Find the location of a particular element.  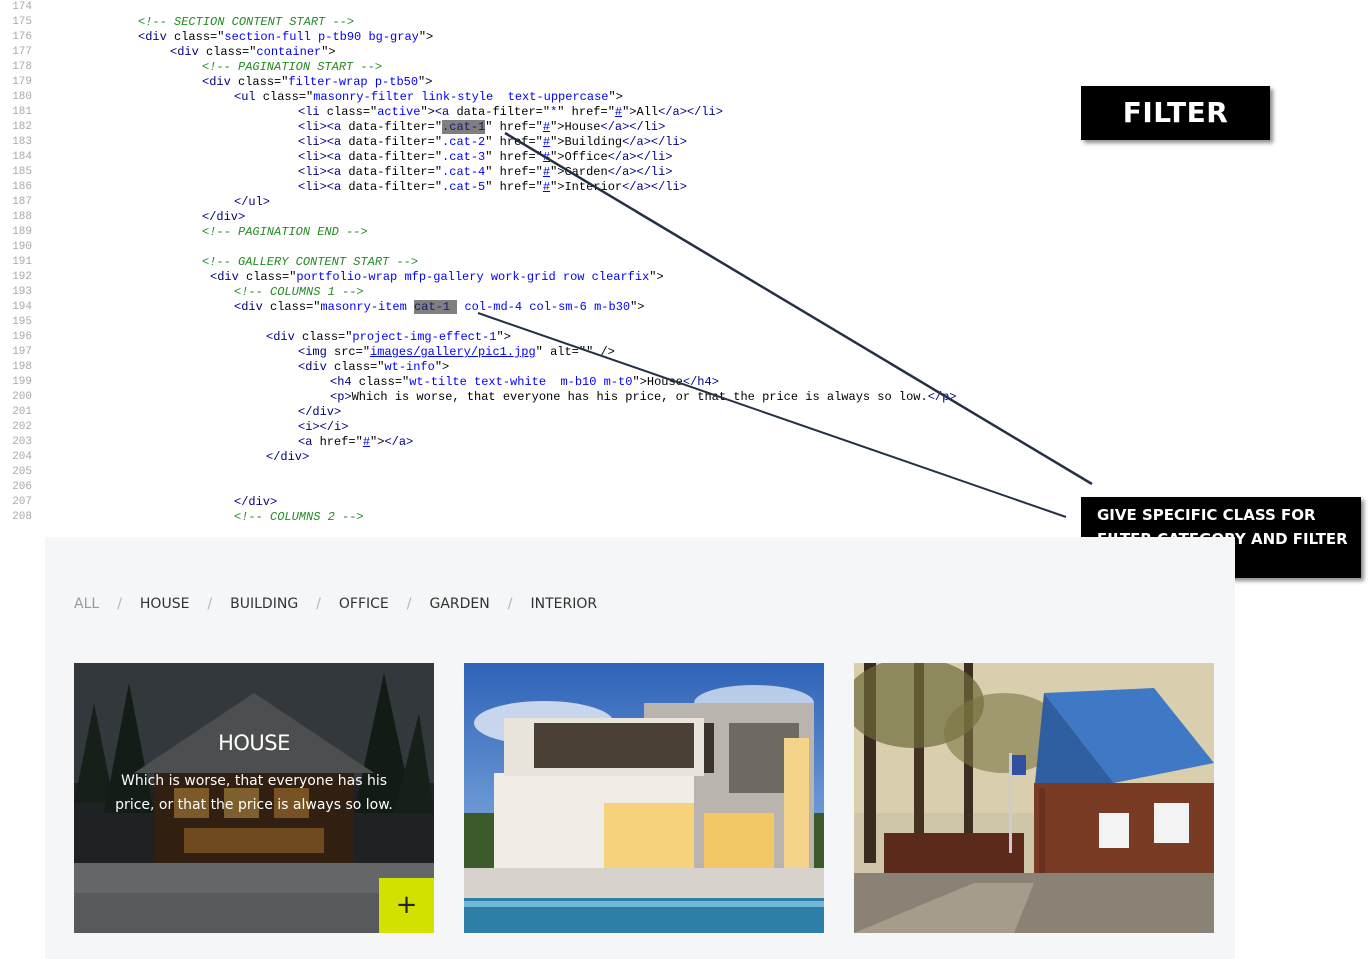

code-line: 206 is located at coordinates (684, 487).